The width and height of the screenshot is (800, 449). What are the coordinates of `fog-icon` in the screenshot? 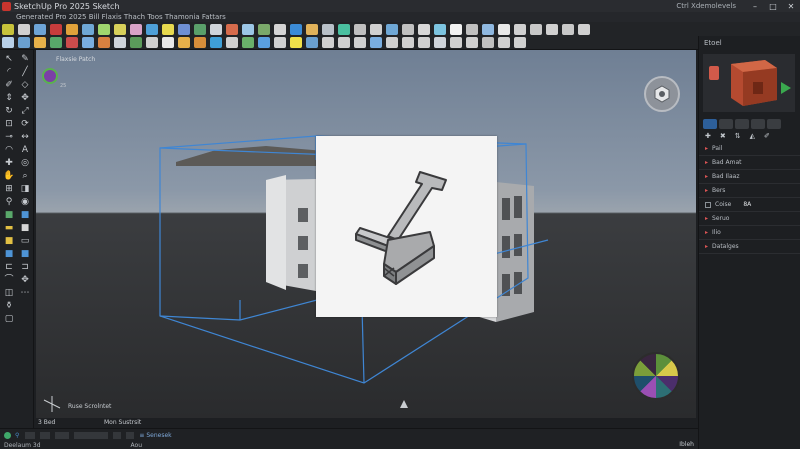 It's located at (456, 29).